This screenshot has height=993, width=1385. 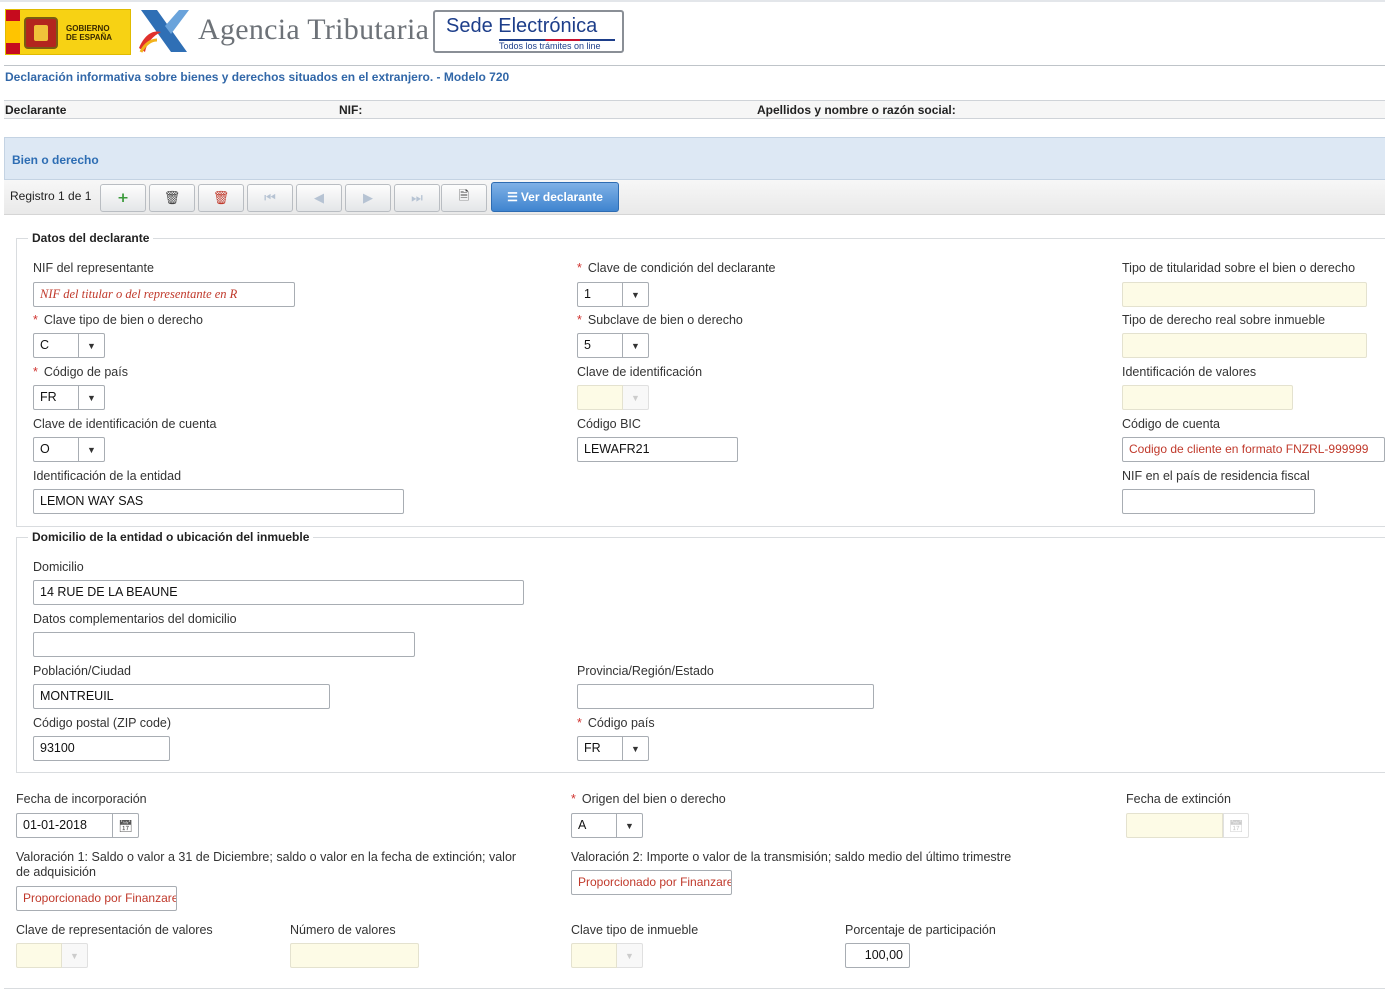 I want to click on valoracion2-input: Proporcionado por Finanzarel, so click(x=651, y=882).